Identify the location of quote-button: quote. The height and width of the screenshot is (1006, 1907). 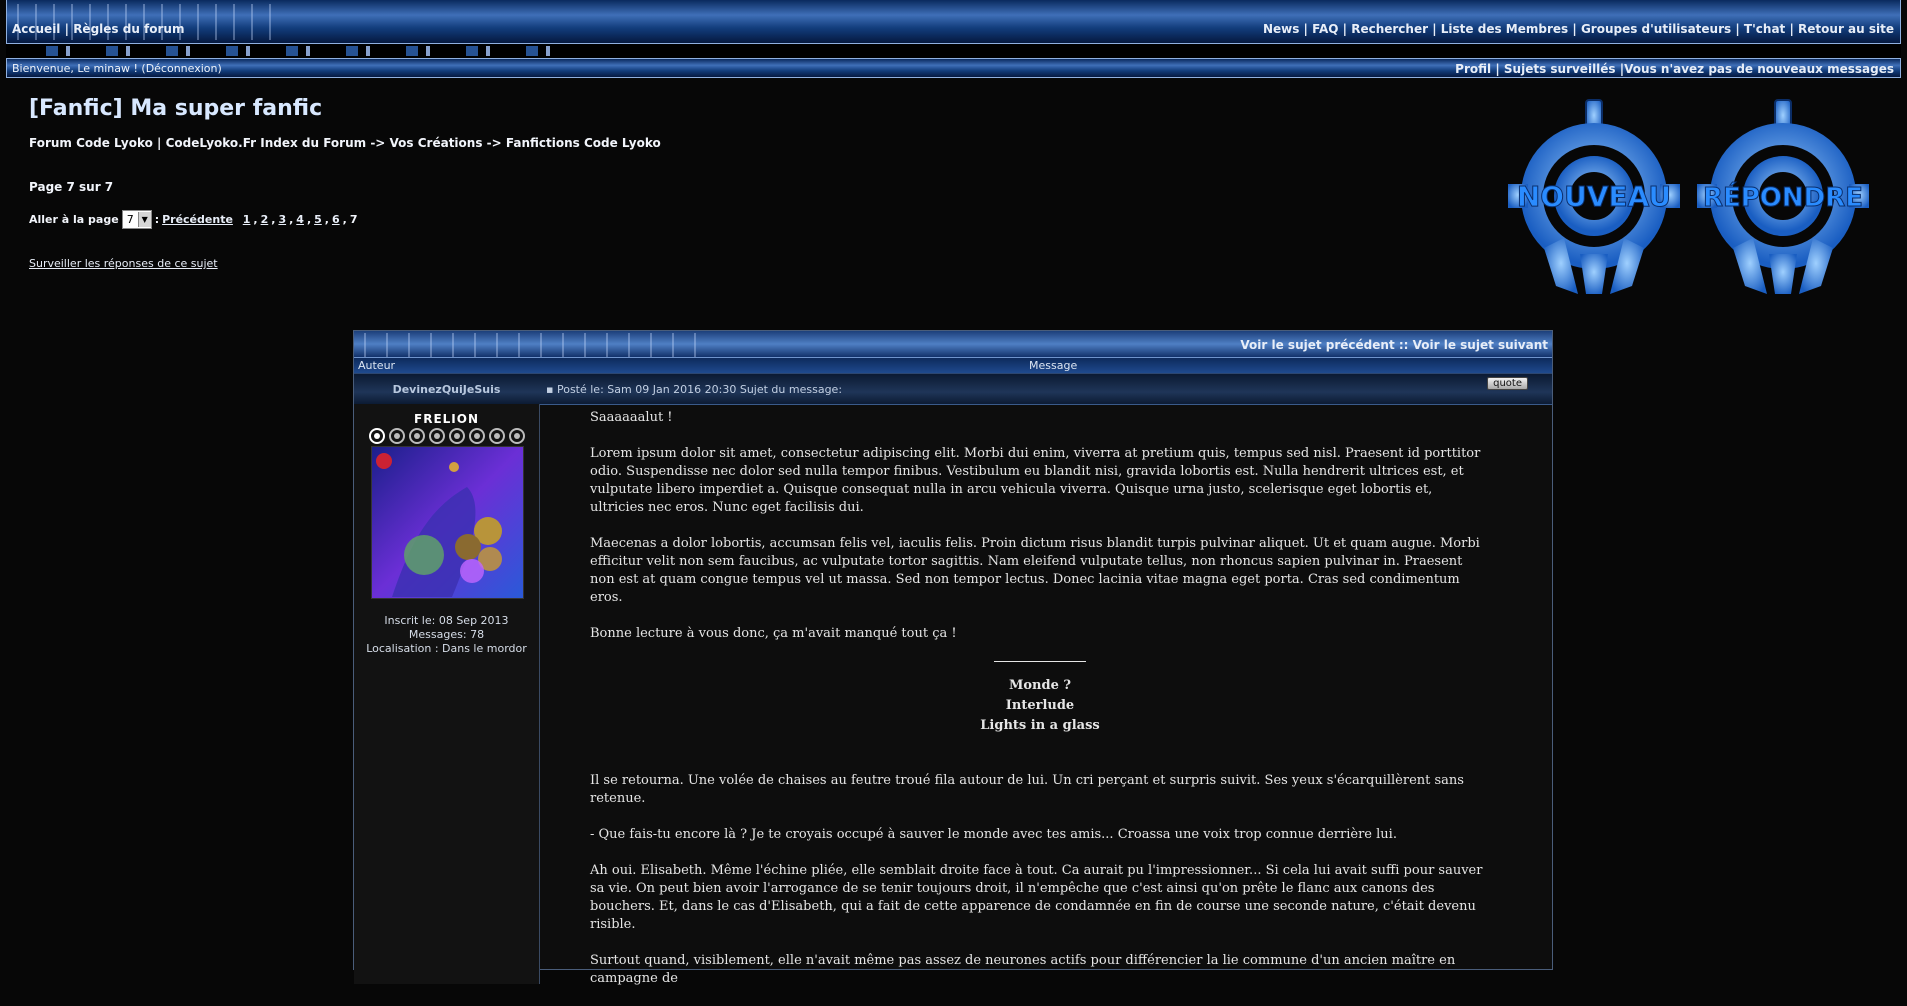
(1507, 383).